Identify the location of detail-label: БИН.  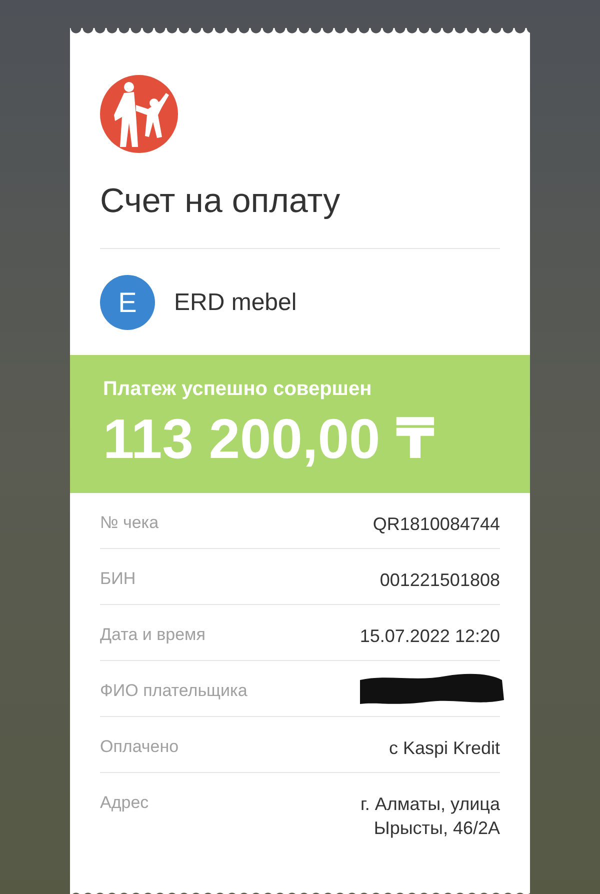
(118, 579).